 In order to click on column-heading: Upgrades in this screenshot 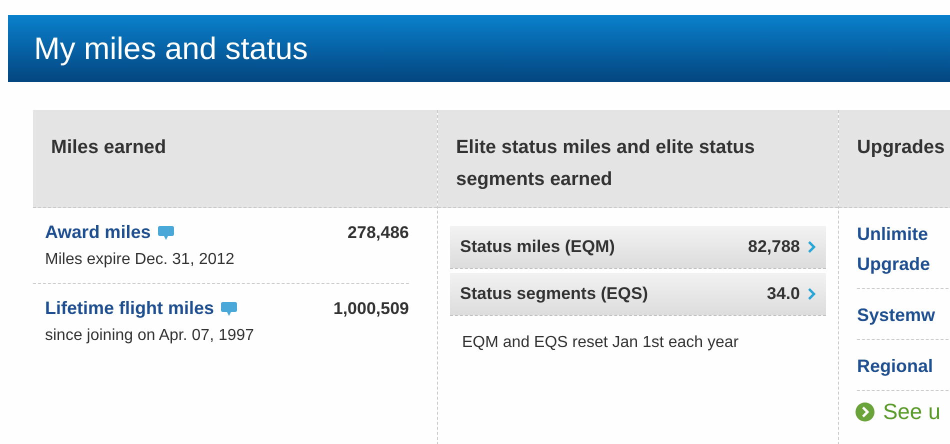, I will do `click(901, 147)`.